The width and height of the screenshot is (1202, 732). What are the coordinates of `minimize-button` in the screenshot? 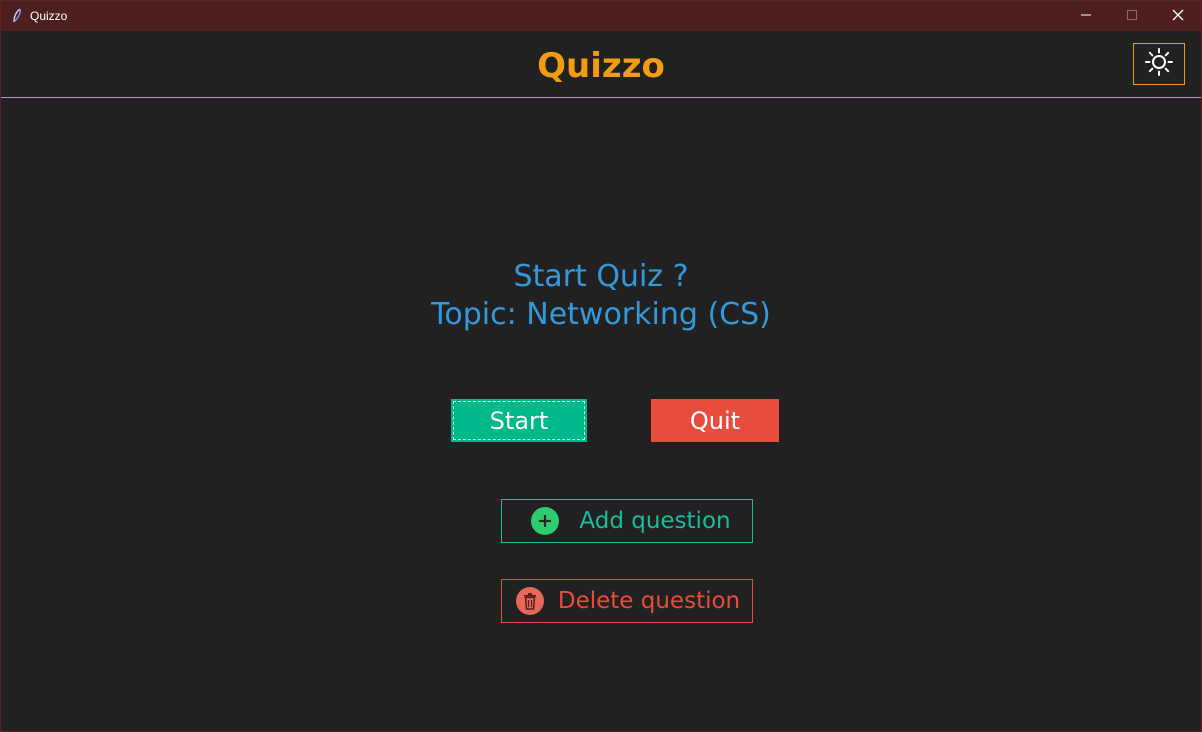 It's located at (1086, 16).